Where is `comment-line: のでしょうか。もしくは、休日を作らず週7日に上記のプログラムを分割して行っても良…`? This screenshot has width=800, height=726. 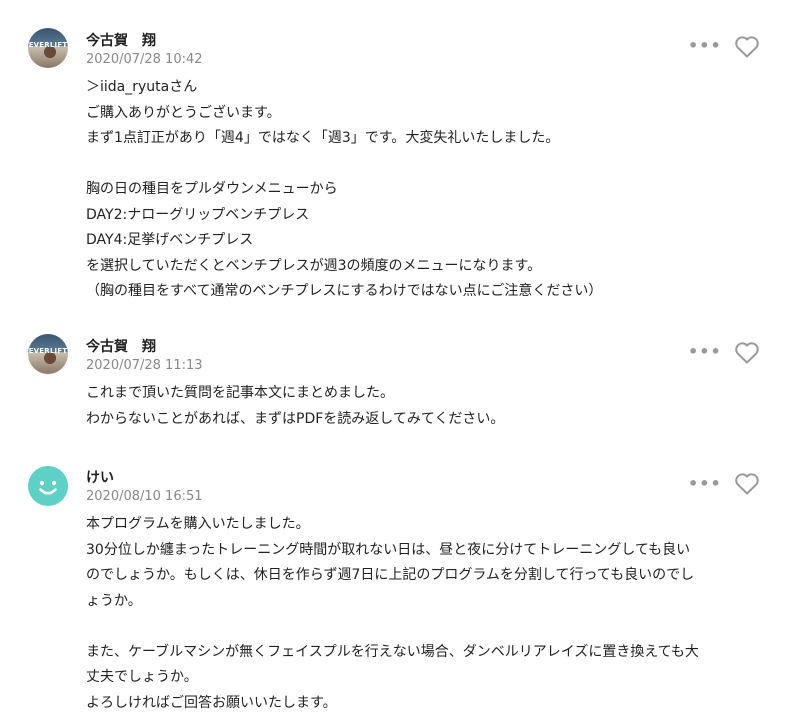 comment-line: のでしょうか。もしくは、休日を作らず週7日に上記のプログラムを分割して行っても良… is located at coordinates (390, 575).